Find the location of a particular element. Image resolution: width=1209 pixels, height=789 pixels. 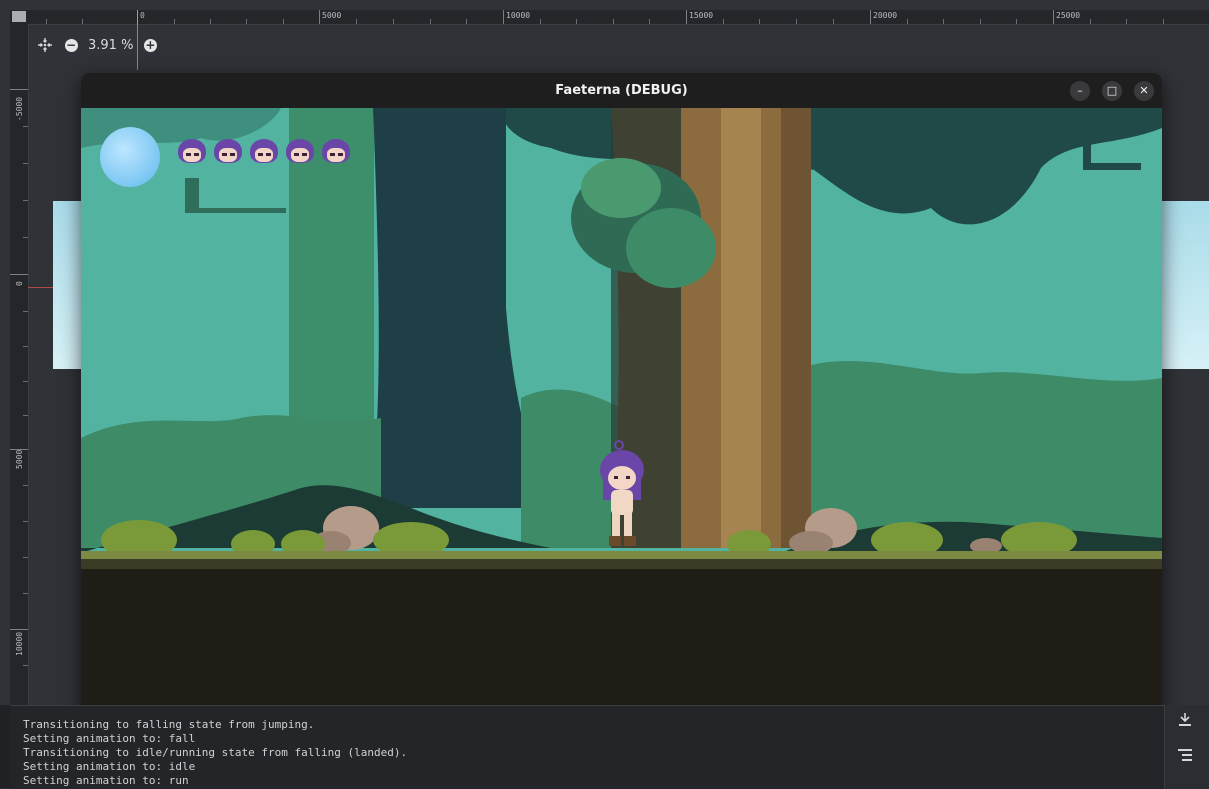

scroll-lock-icon is located at coordinates (1185, 722).